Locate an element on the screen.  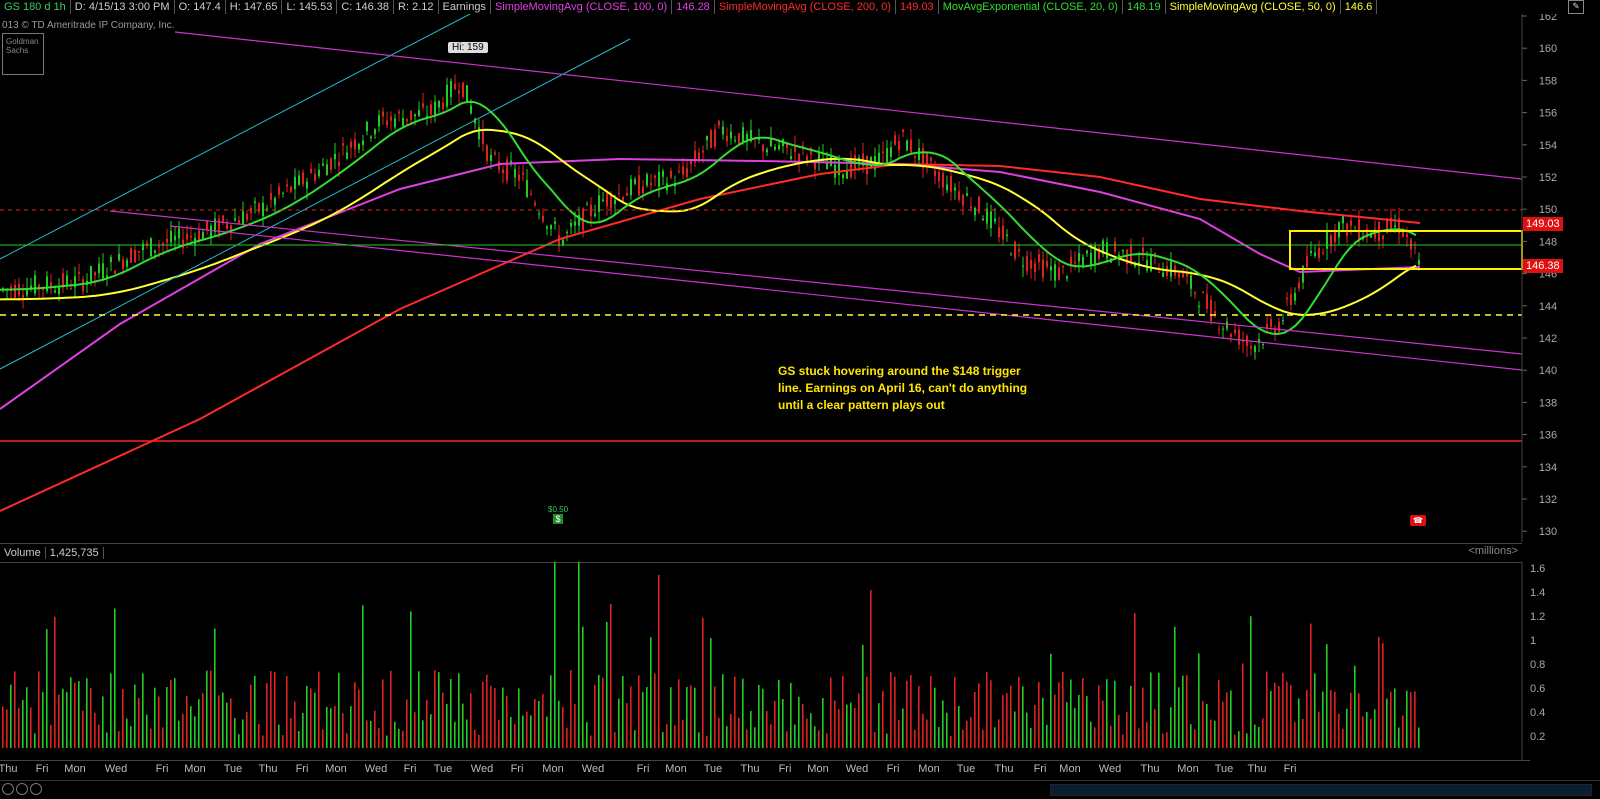
chart-scrollbar is located at coordinates (1321, 790).